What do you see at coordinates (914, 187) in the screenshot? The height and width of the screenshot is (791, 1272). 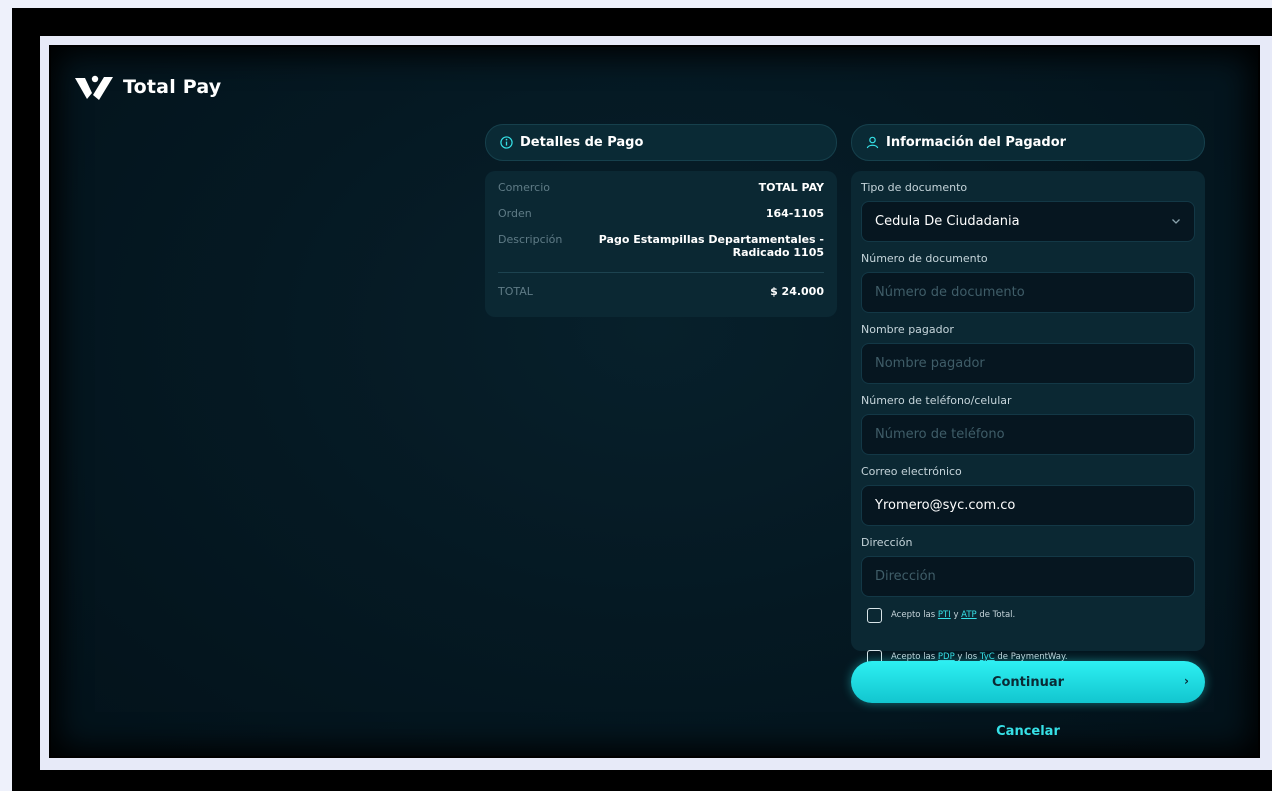 I see `doc-type-label: Tipo de documento` at bounding box center [914, 187].